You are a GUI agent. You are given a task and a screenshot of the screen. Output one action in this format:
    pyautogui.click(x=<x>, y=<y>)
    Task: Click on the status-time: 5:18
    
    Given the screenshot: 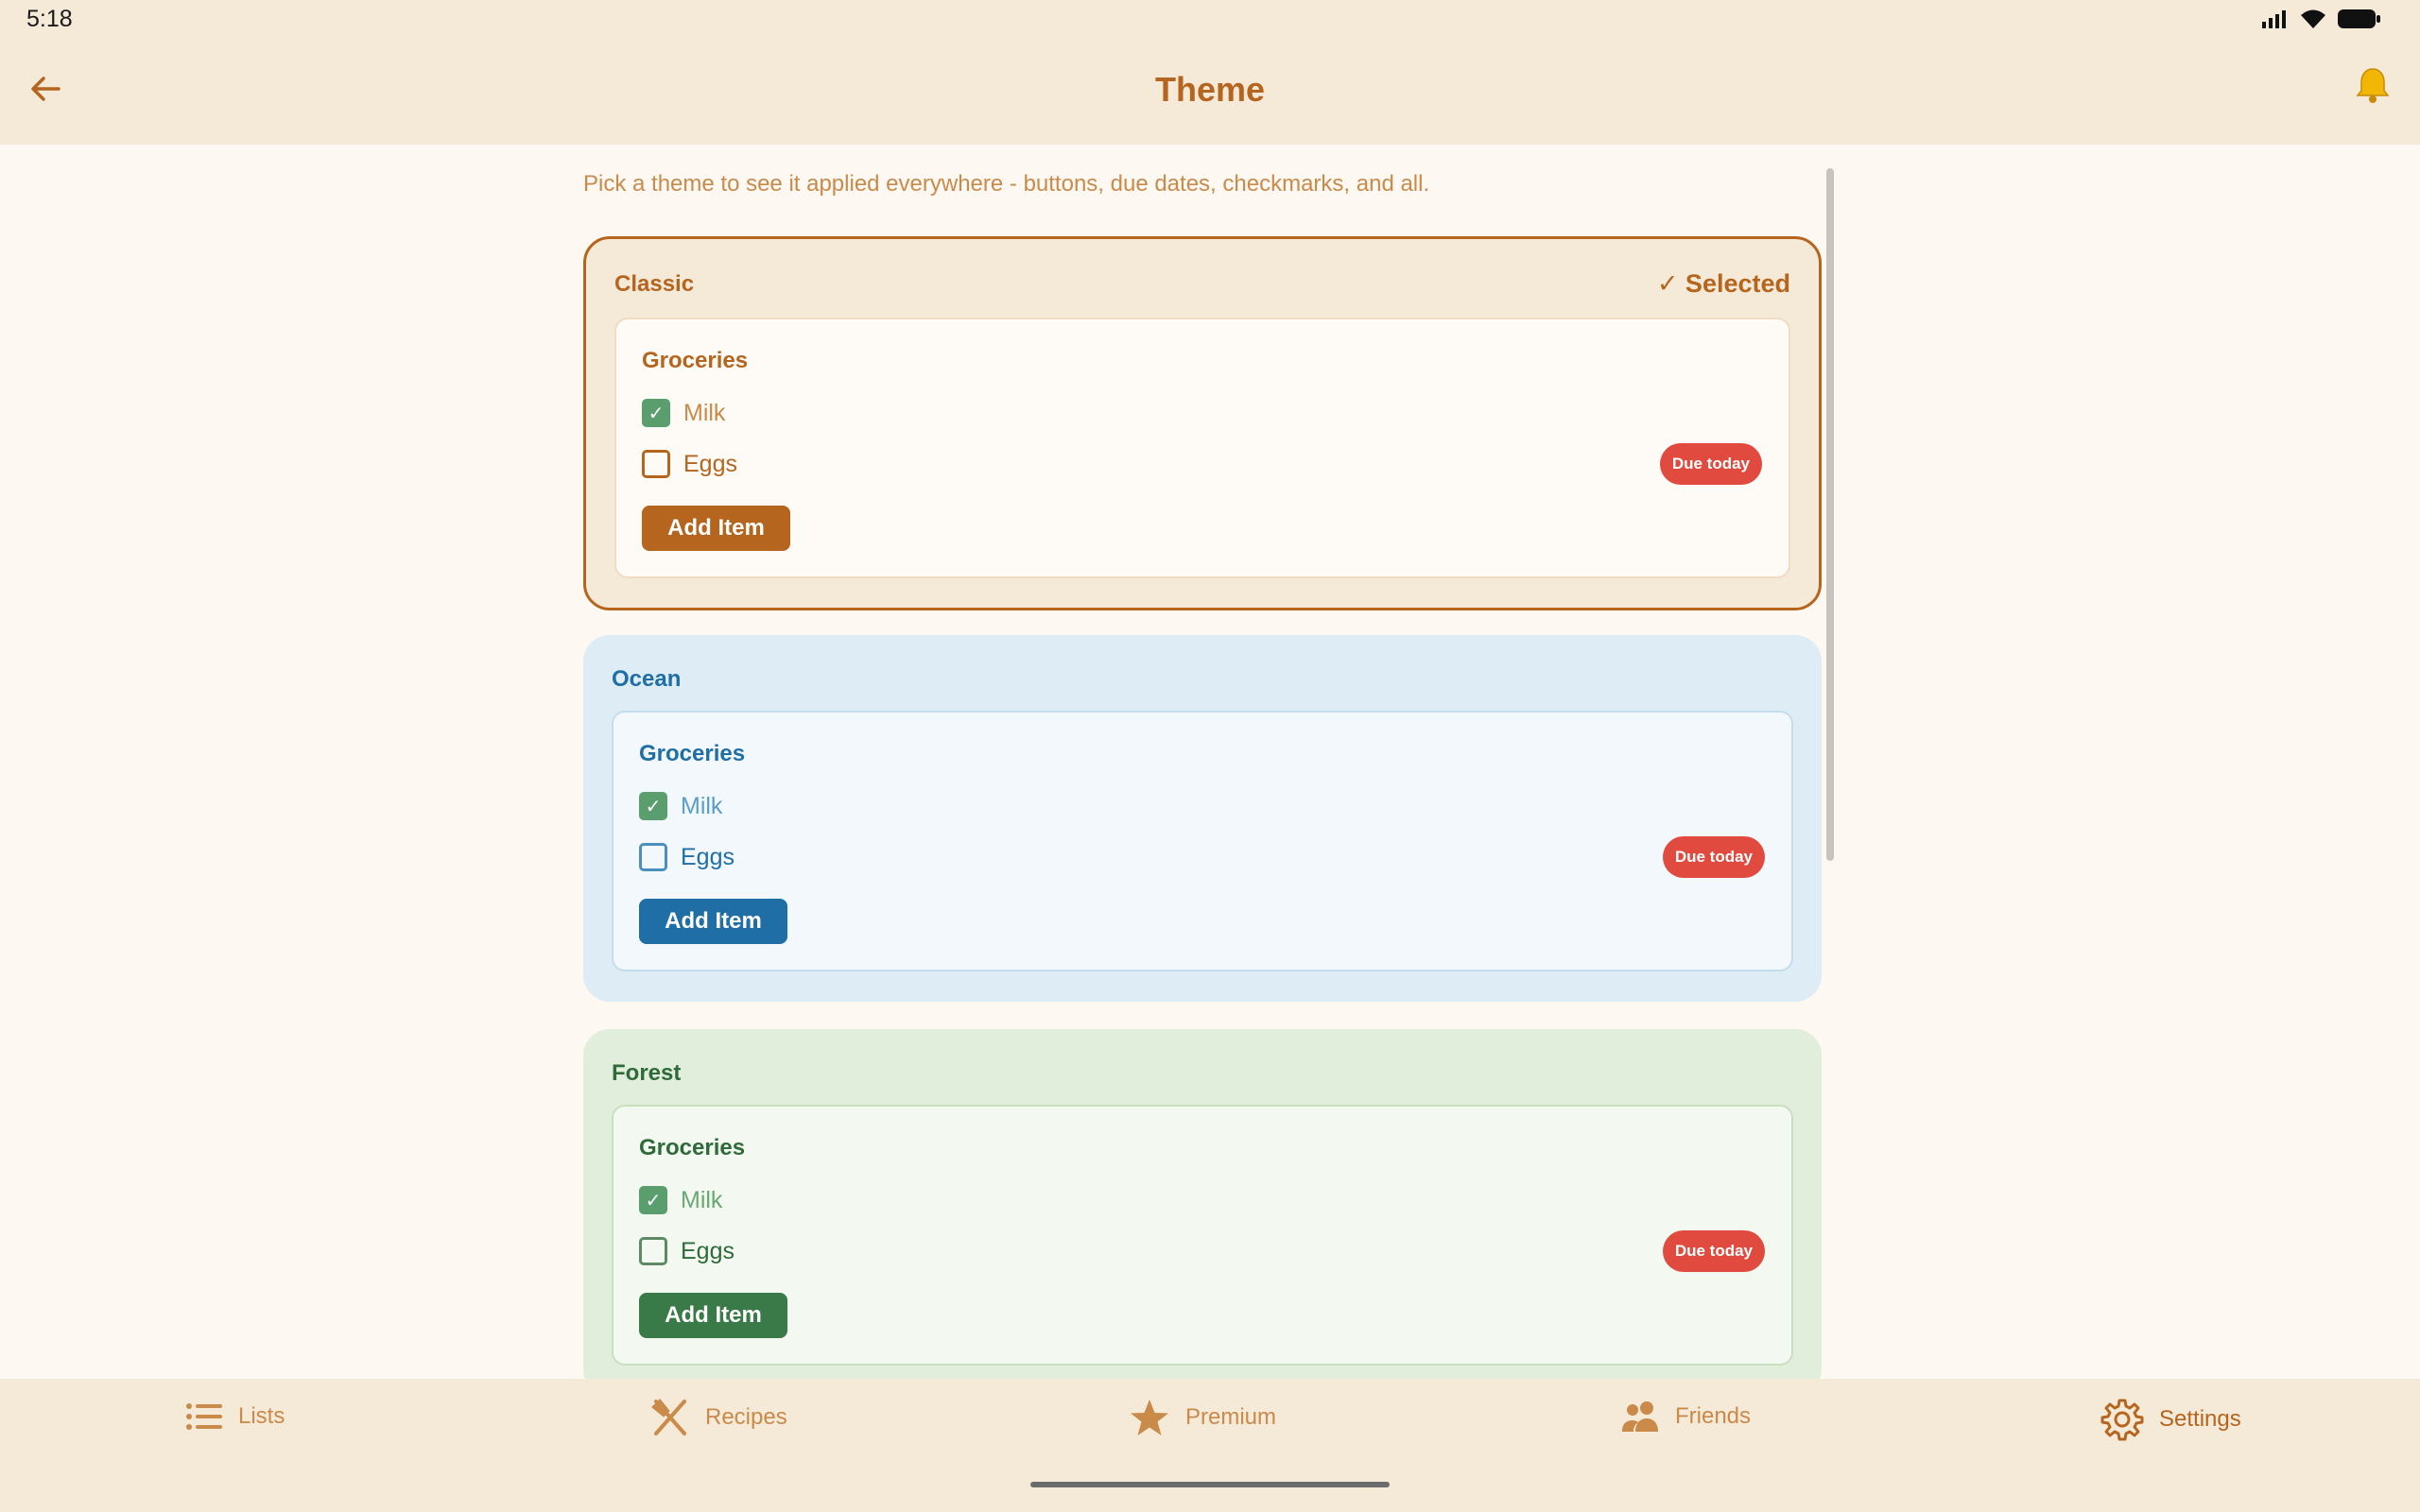 What is the action you would take?
    pyautogui.click(x=49, y=19)
    